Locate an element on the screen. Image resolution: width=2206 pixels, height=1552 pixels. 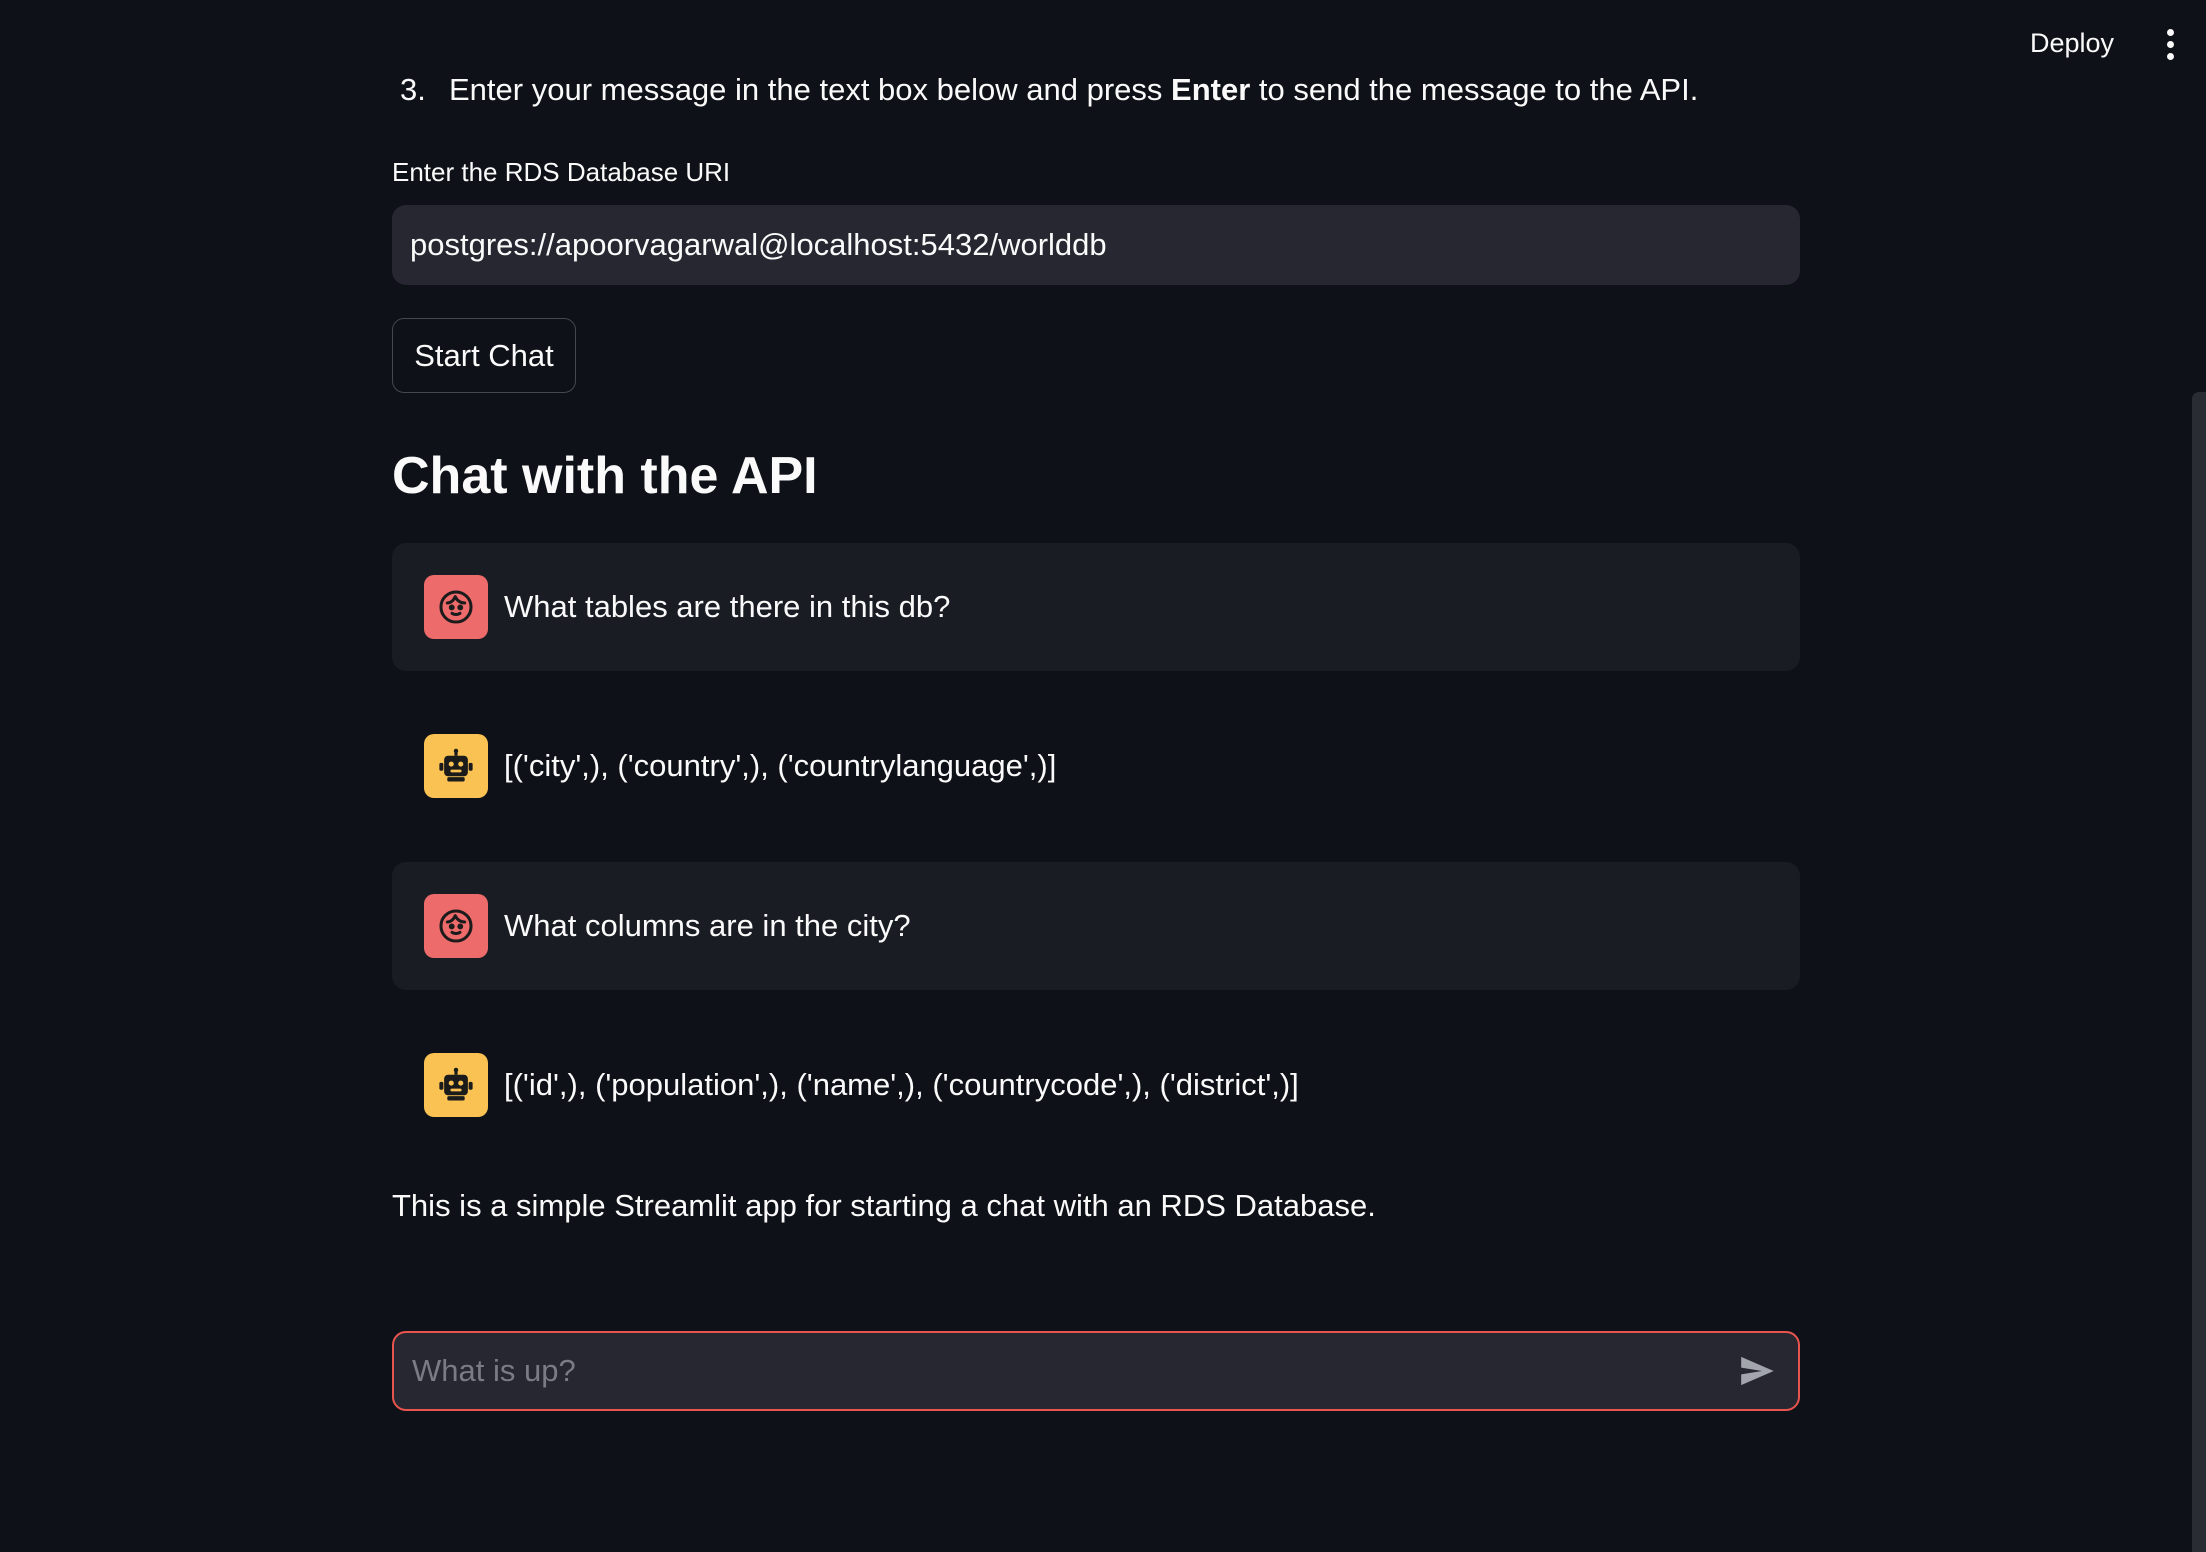
start-chat-button: Start Chat is located at coordinates (484, 355).